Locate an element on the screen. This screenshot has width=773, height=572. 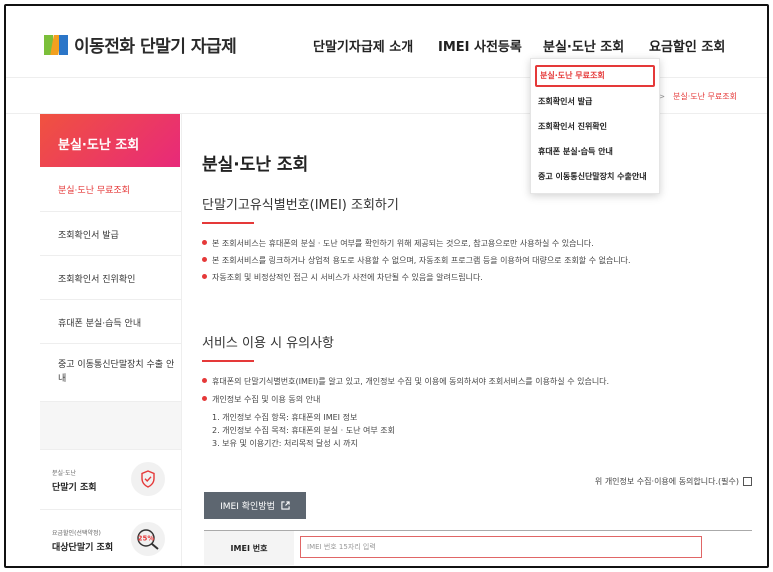
imei-input is located at coordinates (501, 547).